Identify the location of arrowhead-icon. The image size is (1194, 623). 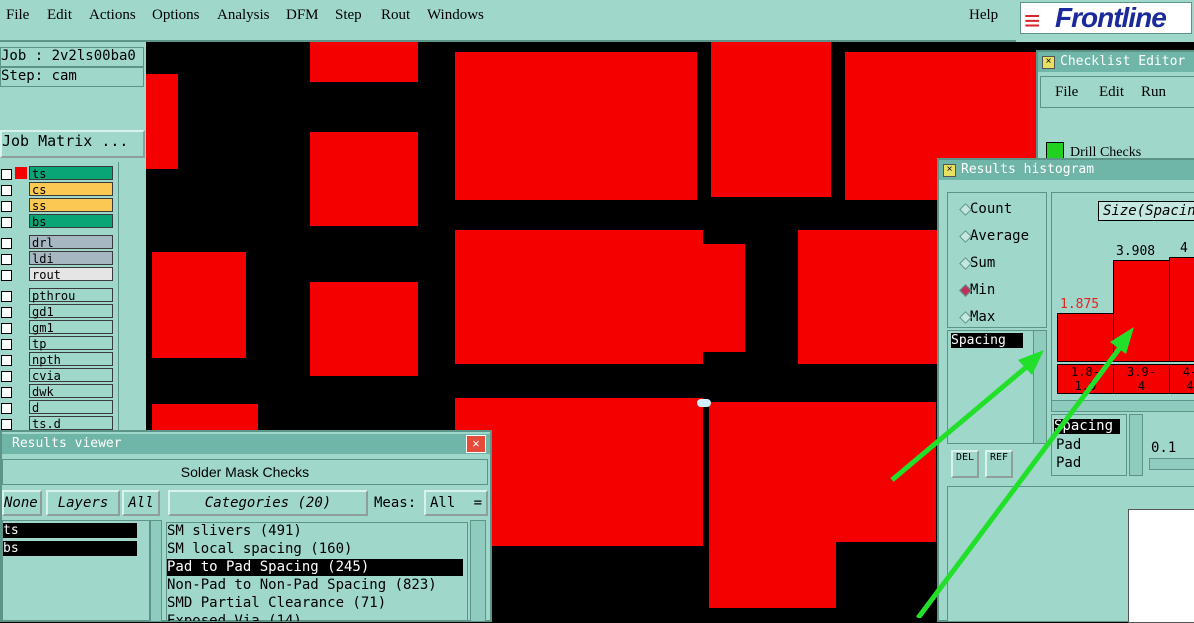
(1122, 340).